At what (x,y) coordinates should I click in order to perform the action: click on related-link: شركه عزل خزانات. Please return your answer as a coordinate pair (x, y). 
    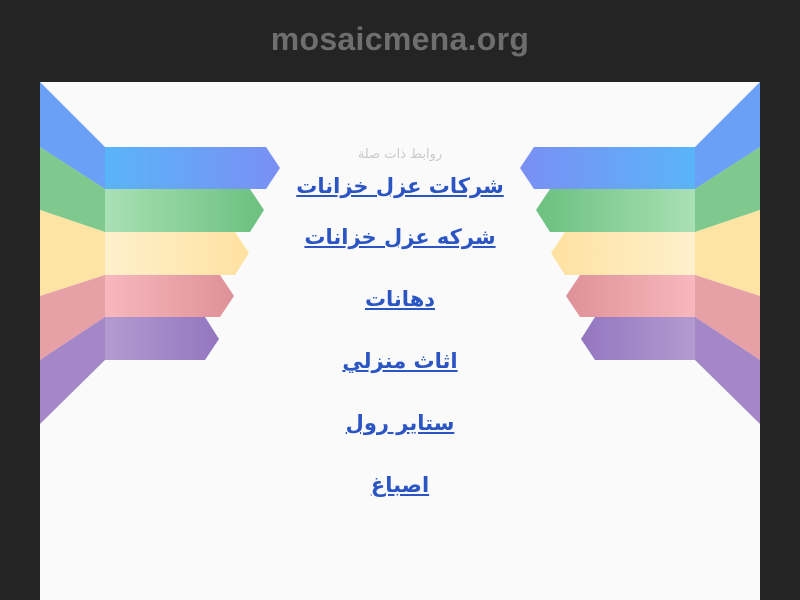
    Looking at the image, I should click on (399, 237).